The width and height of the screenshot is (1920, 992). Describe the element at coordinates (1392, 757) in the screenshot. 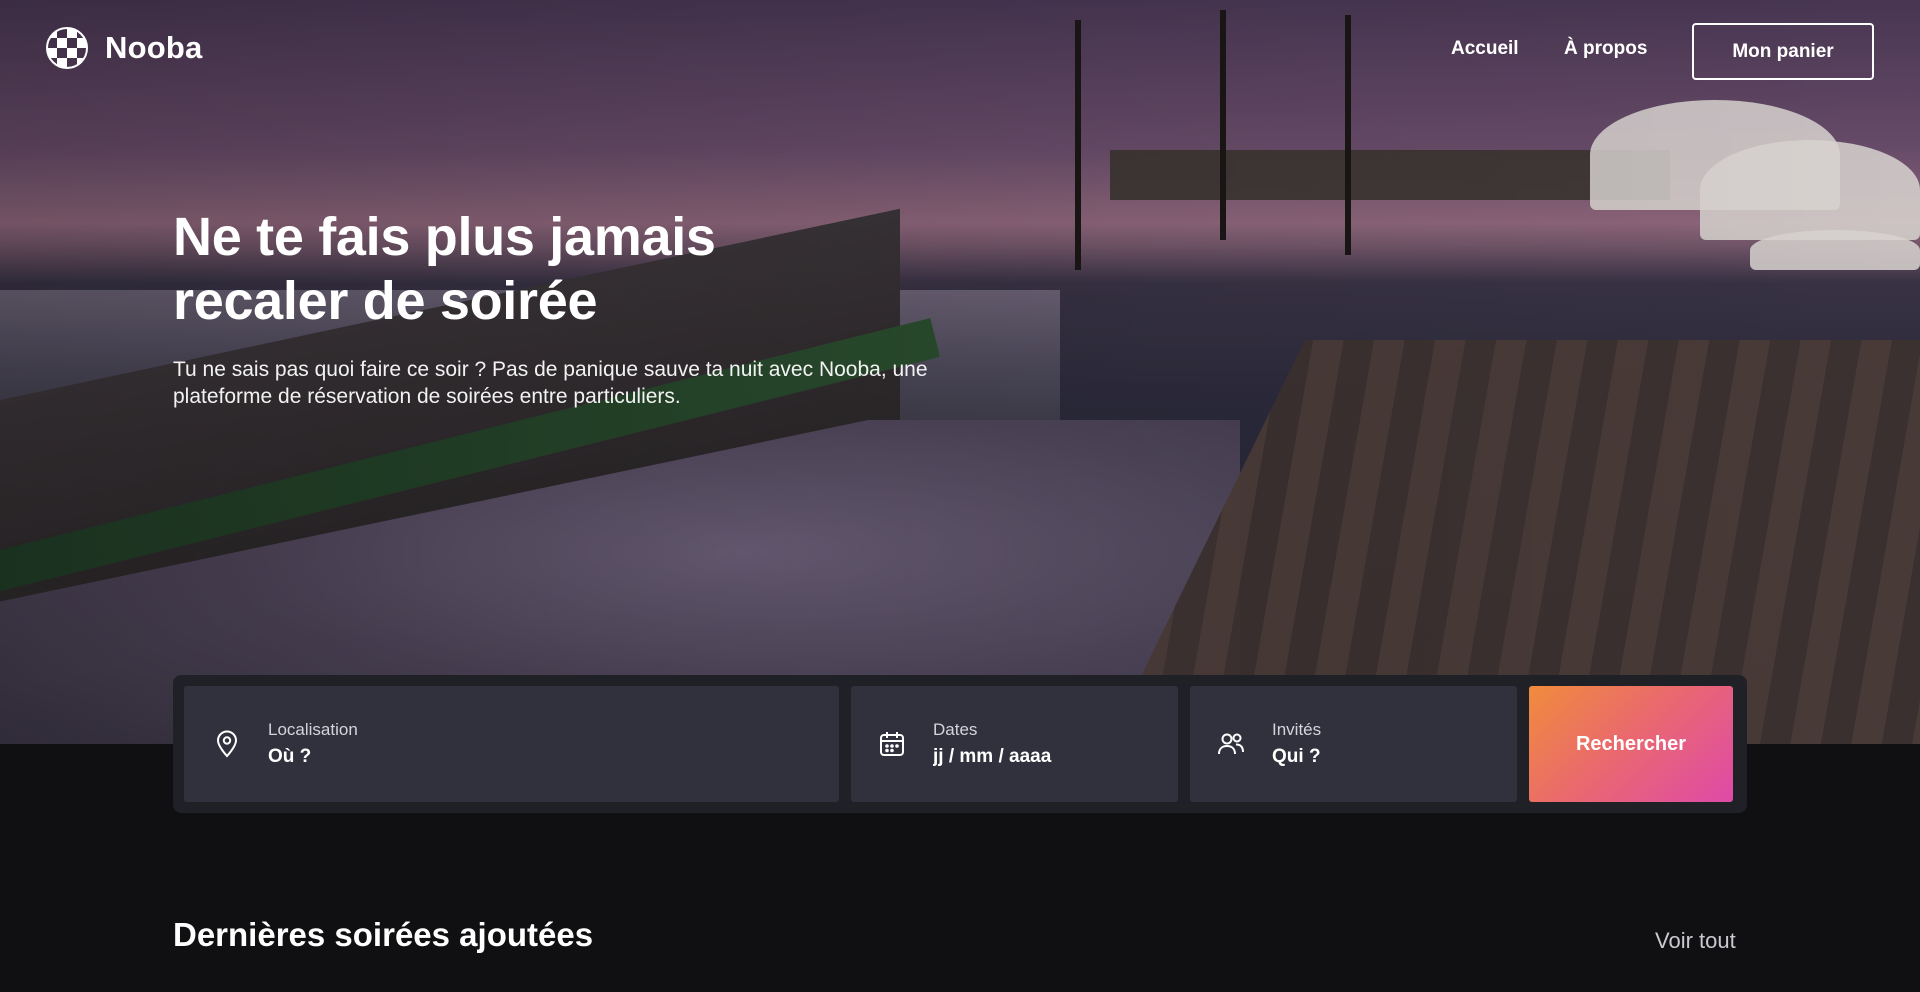

I see `guests-input` at that location.